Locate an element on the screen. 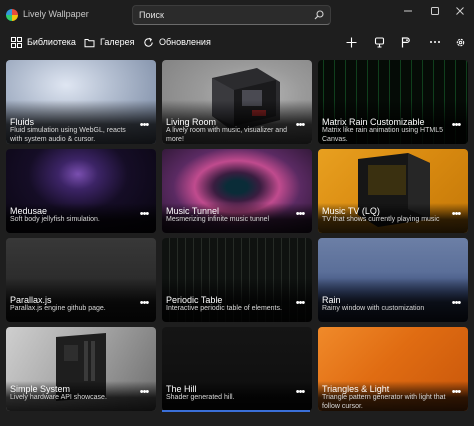 The height and width of the screenshot is (426, 474). more-icon is located at coordinates (435, 42).